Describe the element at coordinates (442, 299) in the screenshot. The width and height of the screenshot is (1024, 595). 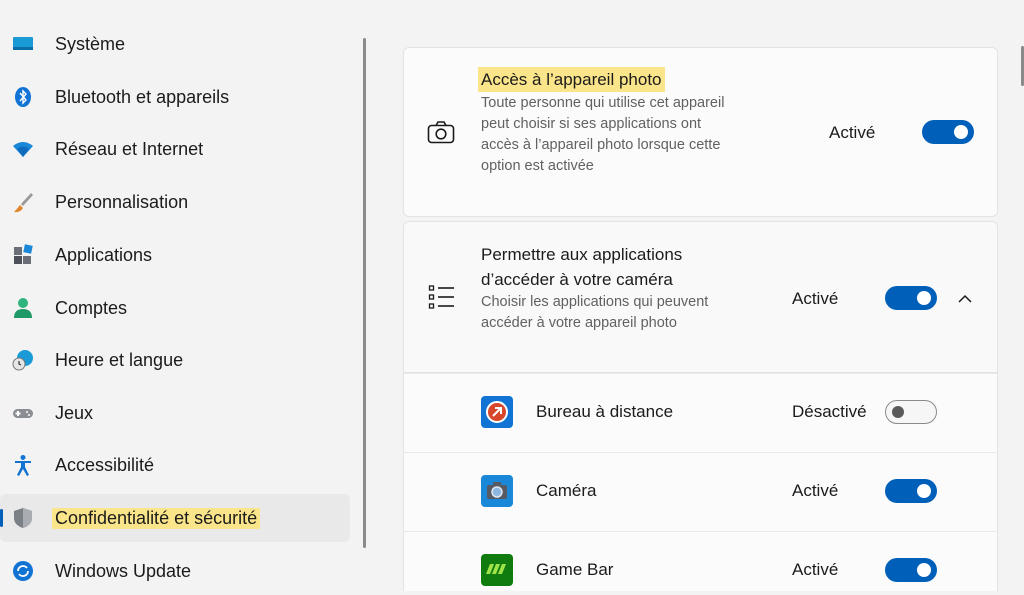
I see `list-icon` at that location.